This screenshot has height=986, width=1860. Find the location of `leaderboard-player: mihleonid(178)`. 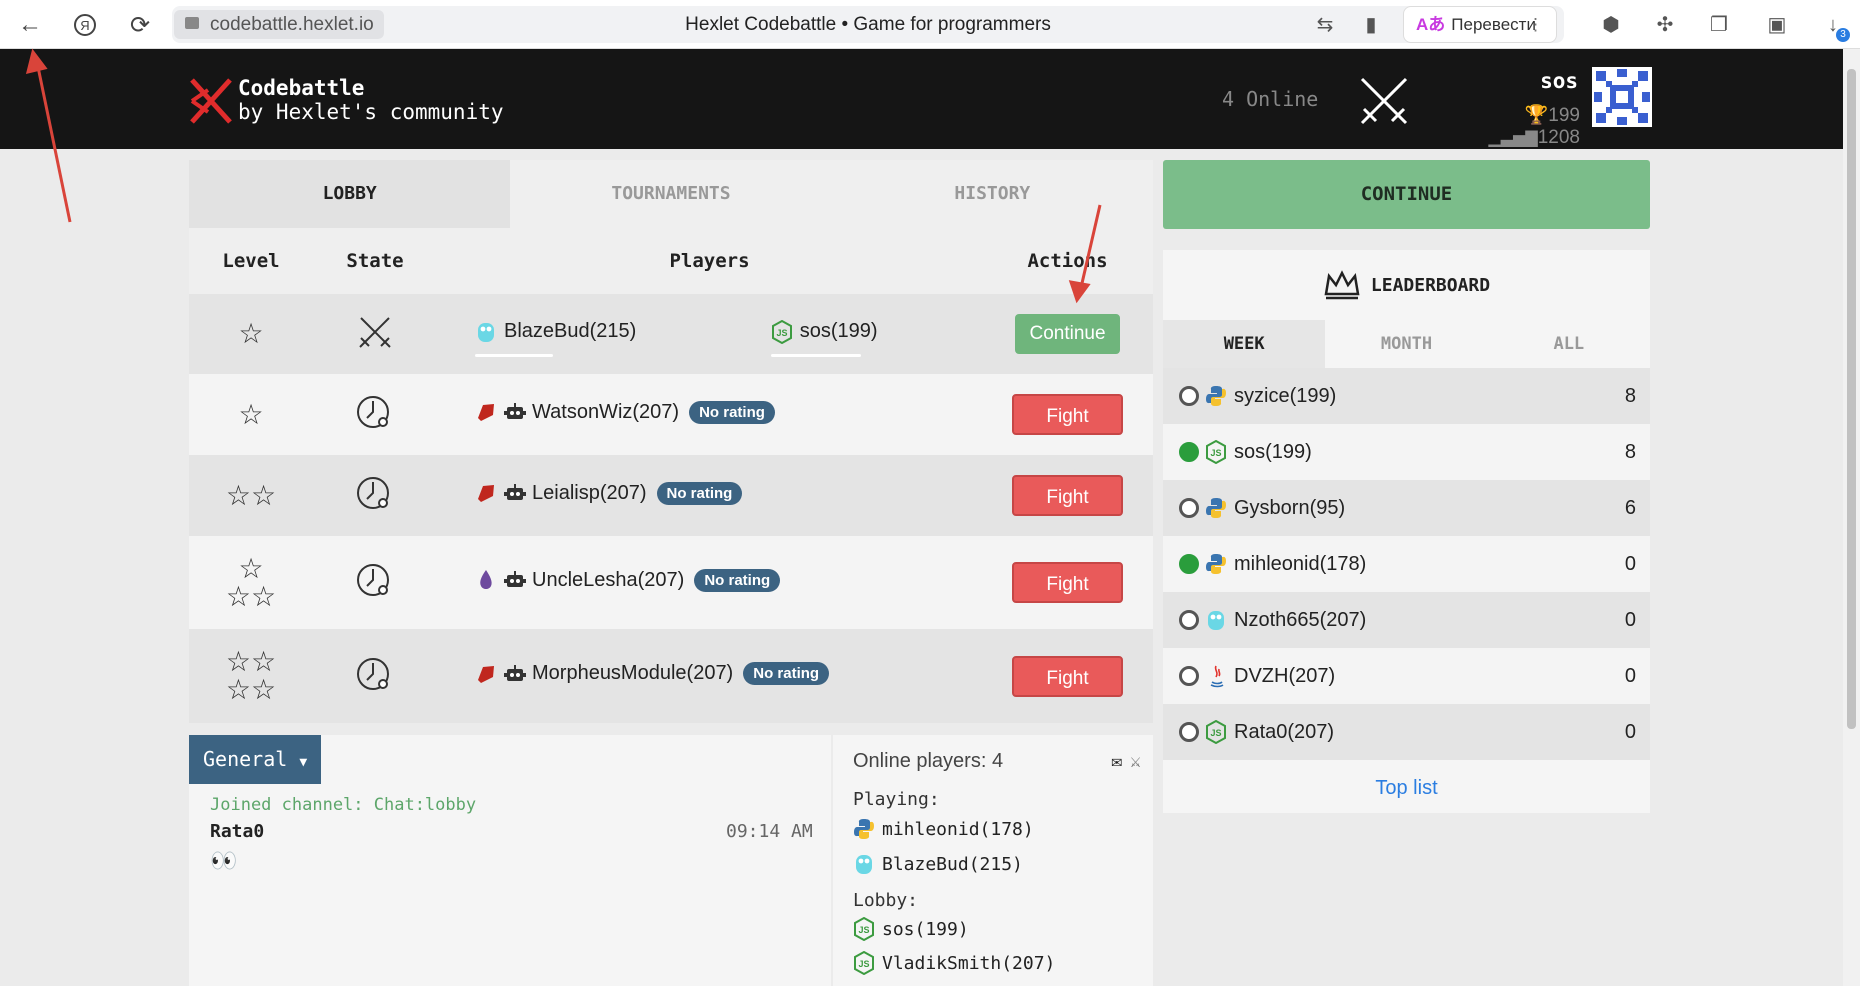

leaderboard-player: mihleonid(178) is located at coordinates (1300, 563).